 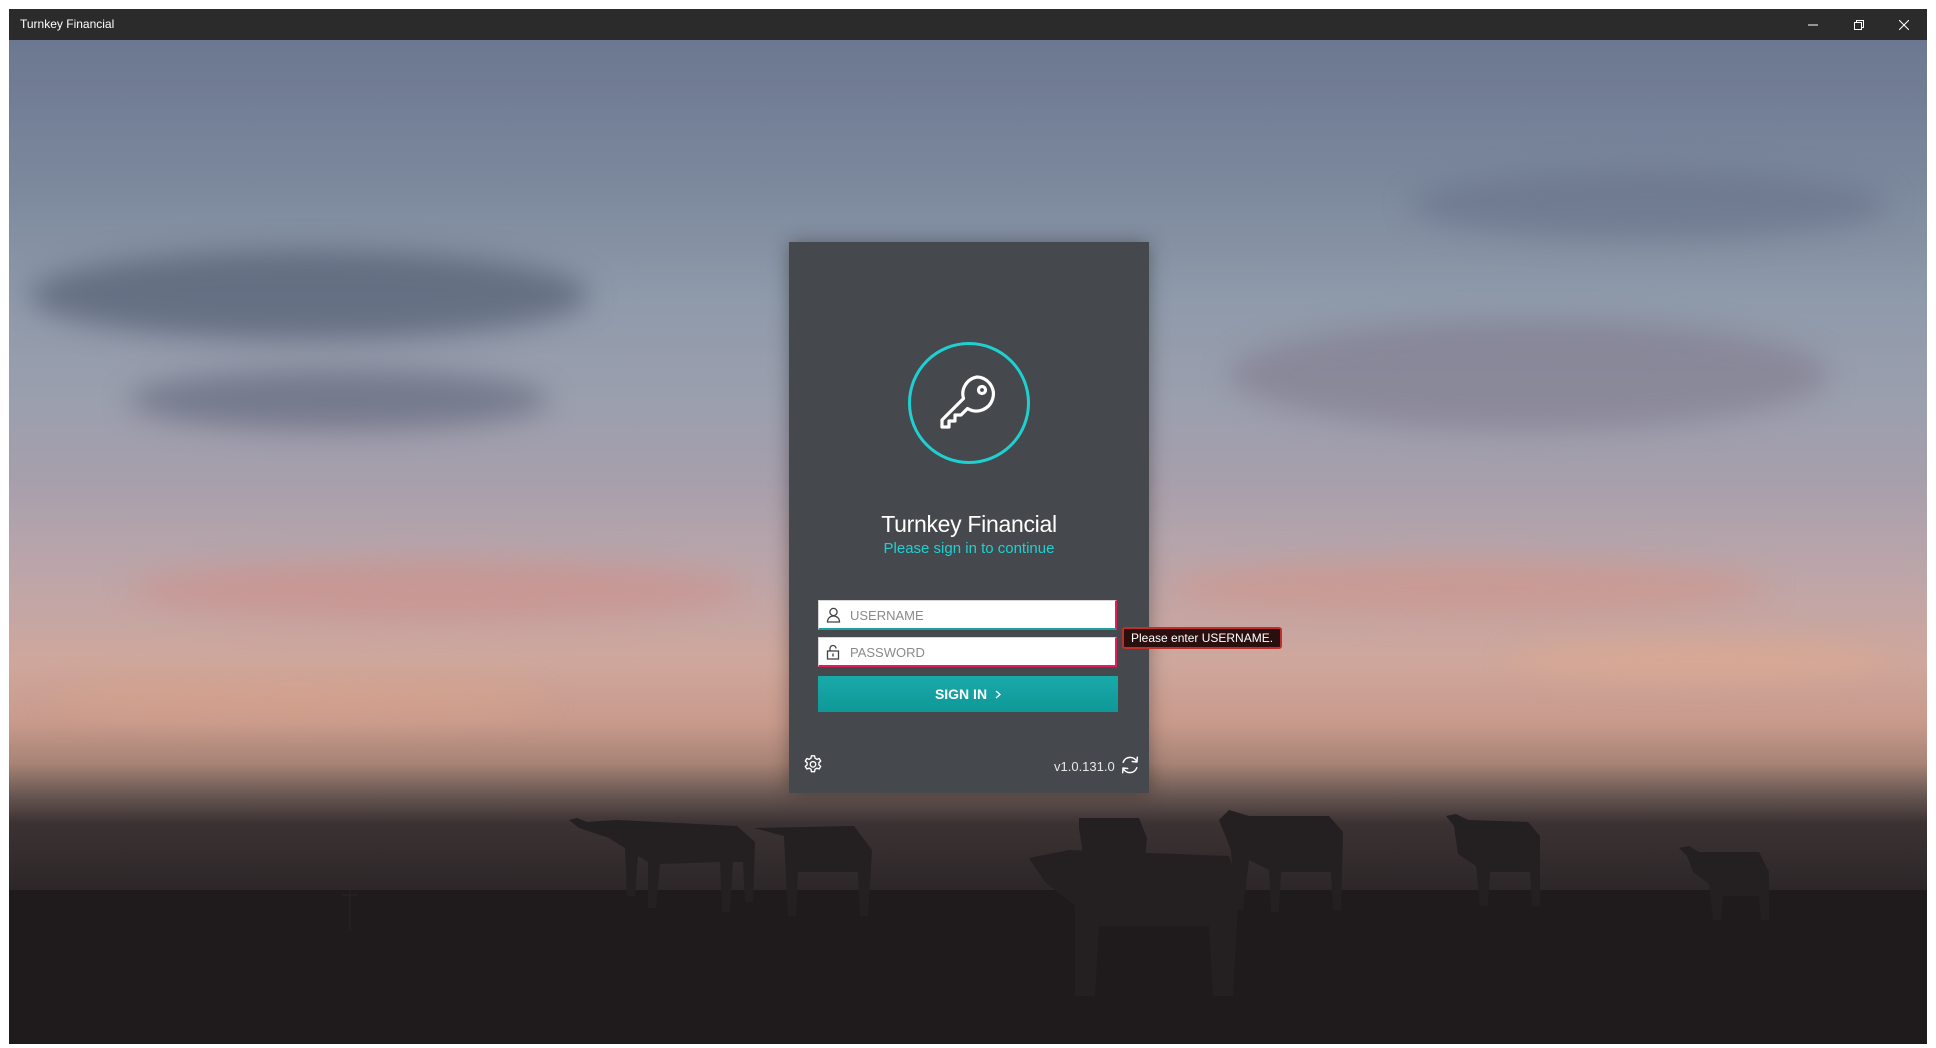 I want to click on key-icon, so click(x=967, y=402).